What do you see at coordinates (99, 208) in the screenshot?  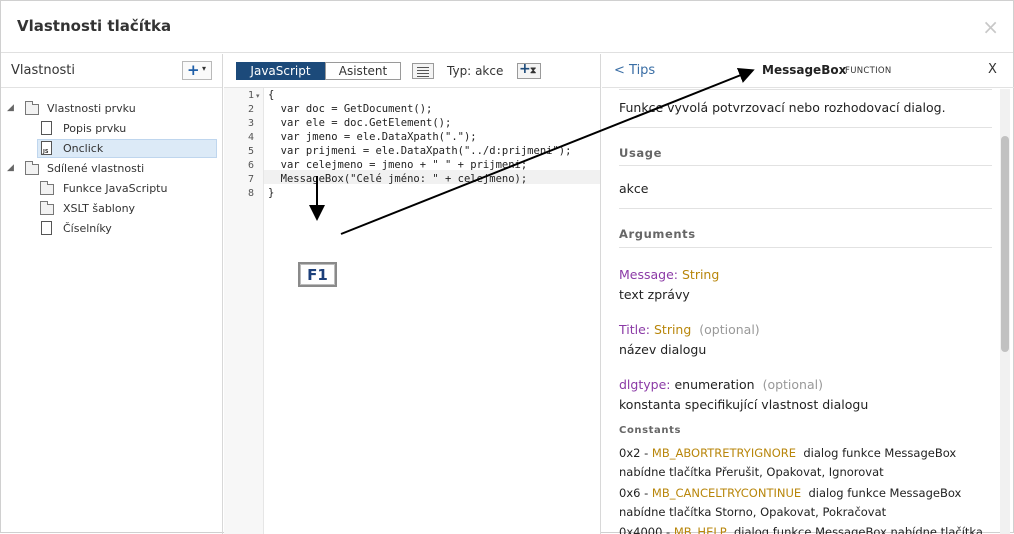 I see `tree-item-label: XSLT šablony` at bounding box center [99, 208].